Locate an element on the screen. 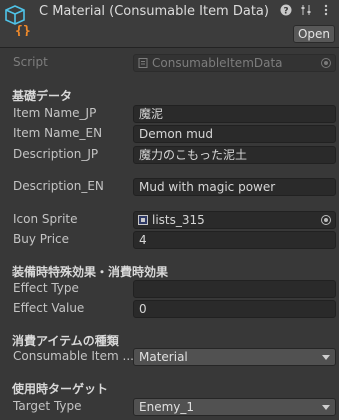  script-row: Script ConsumableItemData is located at coordinates (169, 63).